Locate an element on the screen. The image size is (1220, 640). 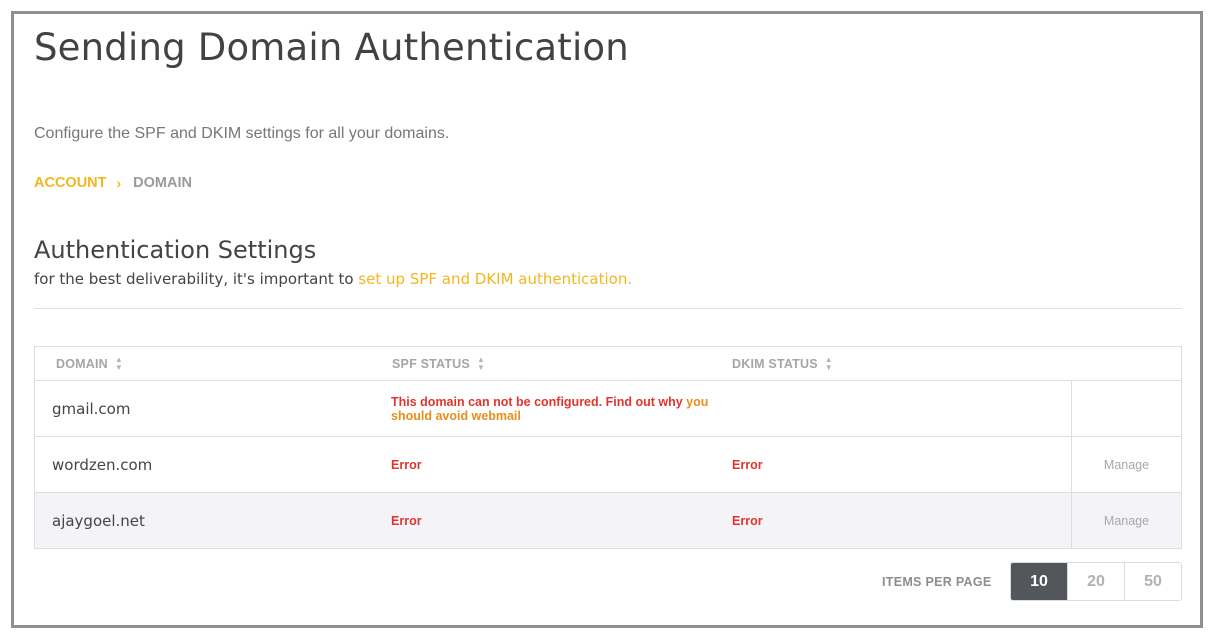
dkim-status-cell is located at coordinates (891, 408).